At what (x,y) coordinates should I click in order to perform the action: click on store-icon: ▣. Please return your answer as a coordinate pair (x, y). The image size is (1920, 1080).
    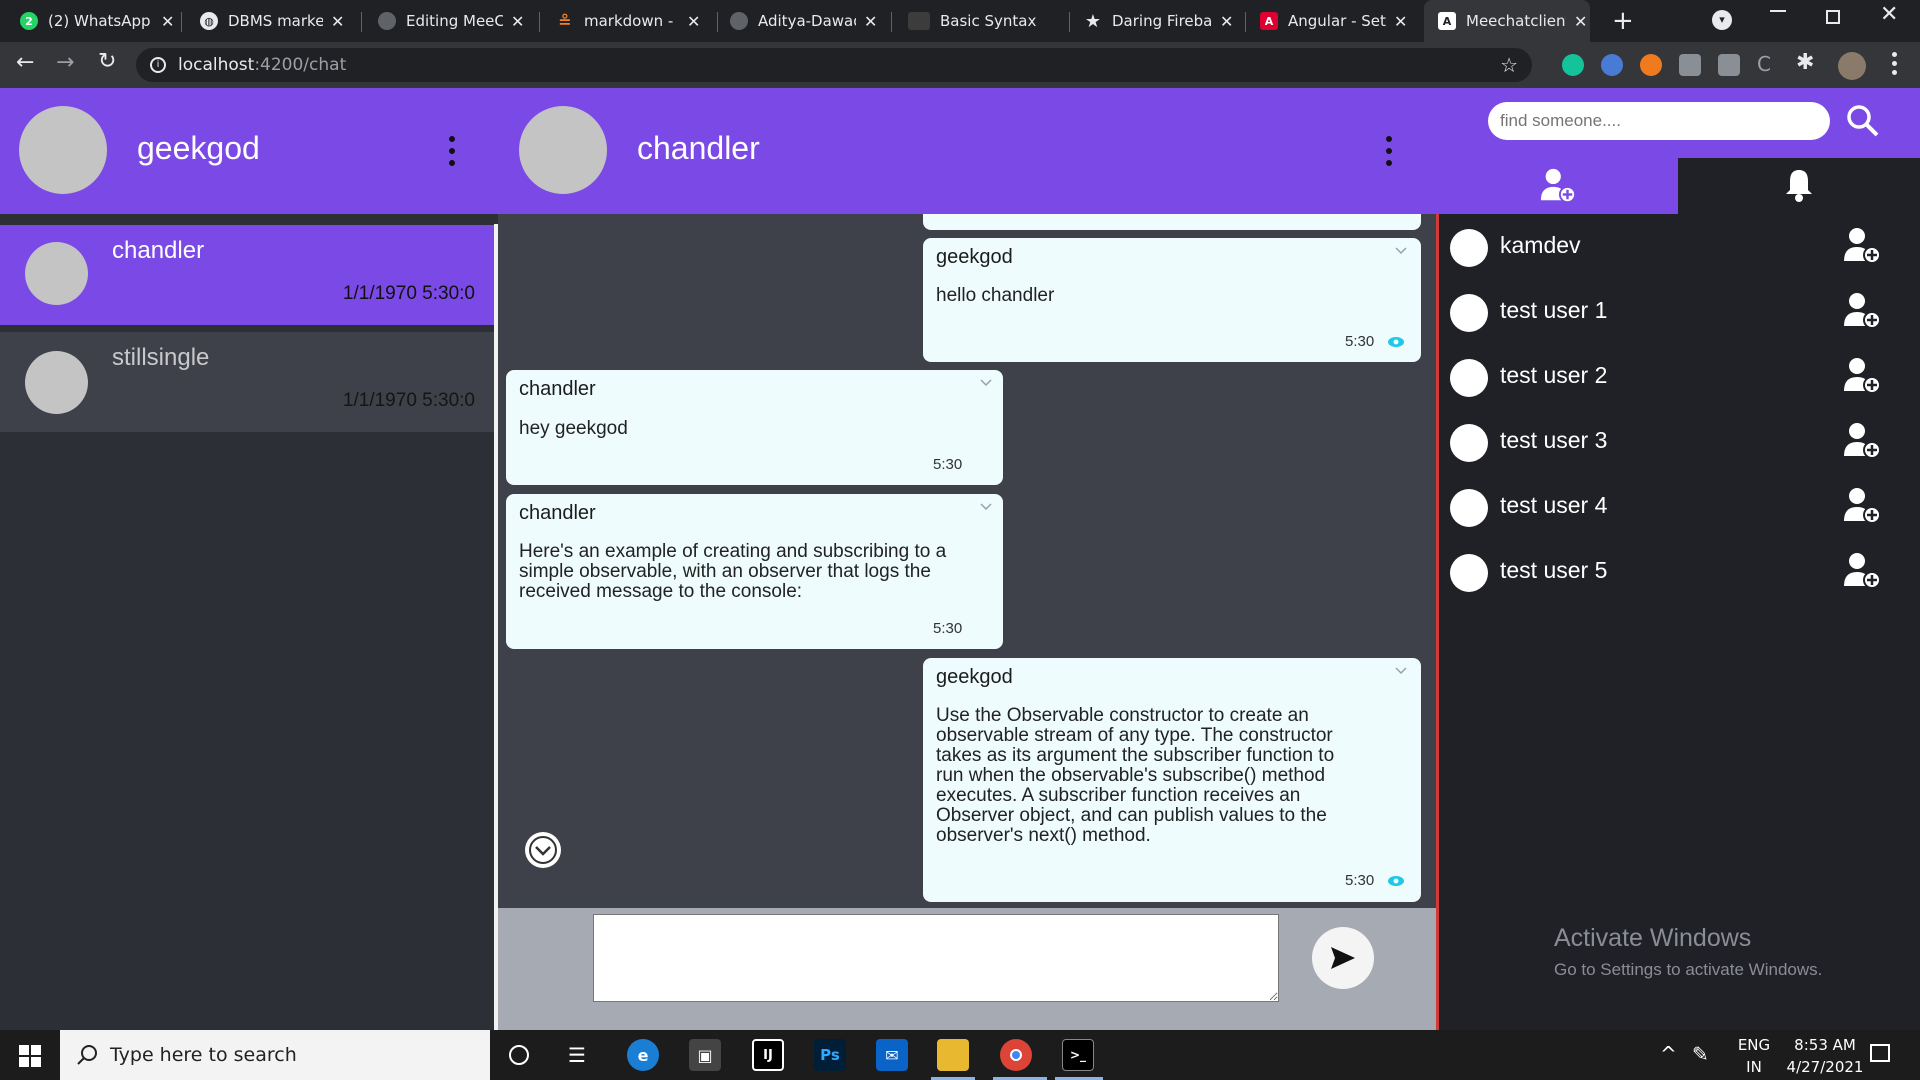
    Looking at the image, I should click on (705, 1055).